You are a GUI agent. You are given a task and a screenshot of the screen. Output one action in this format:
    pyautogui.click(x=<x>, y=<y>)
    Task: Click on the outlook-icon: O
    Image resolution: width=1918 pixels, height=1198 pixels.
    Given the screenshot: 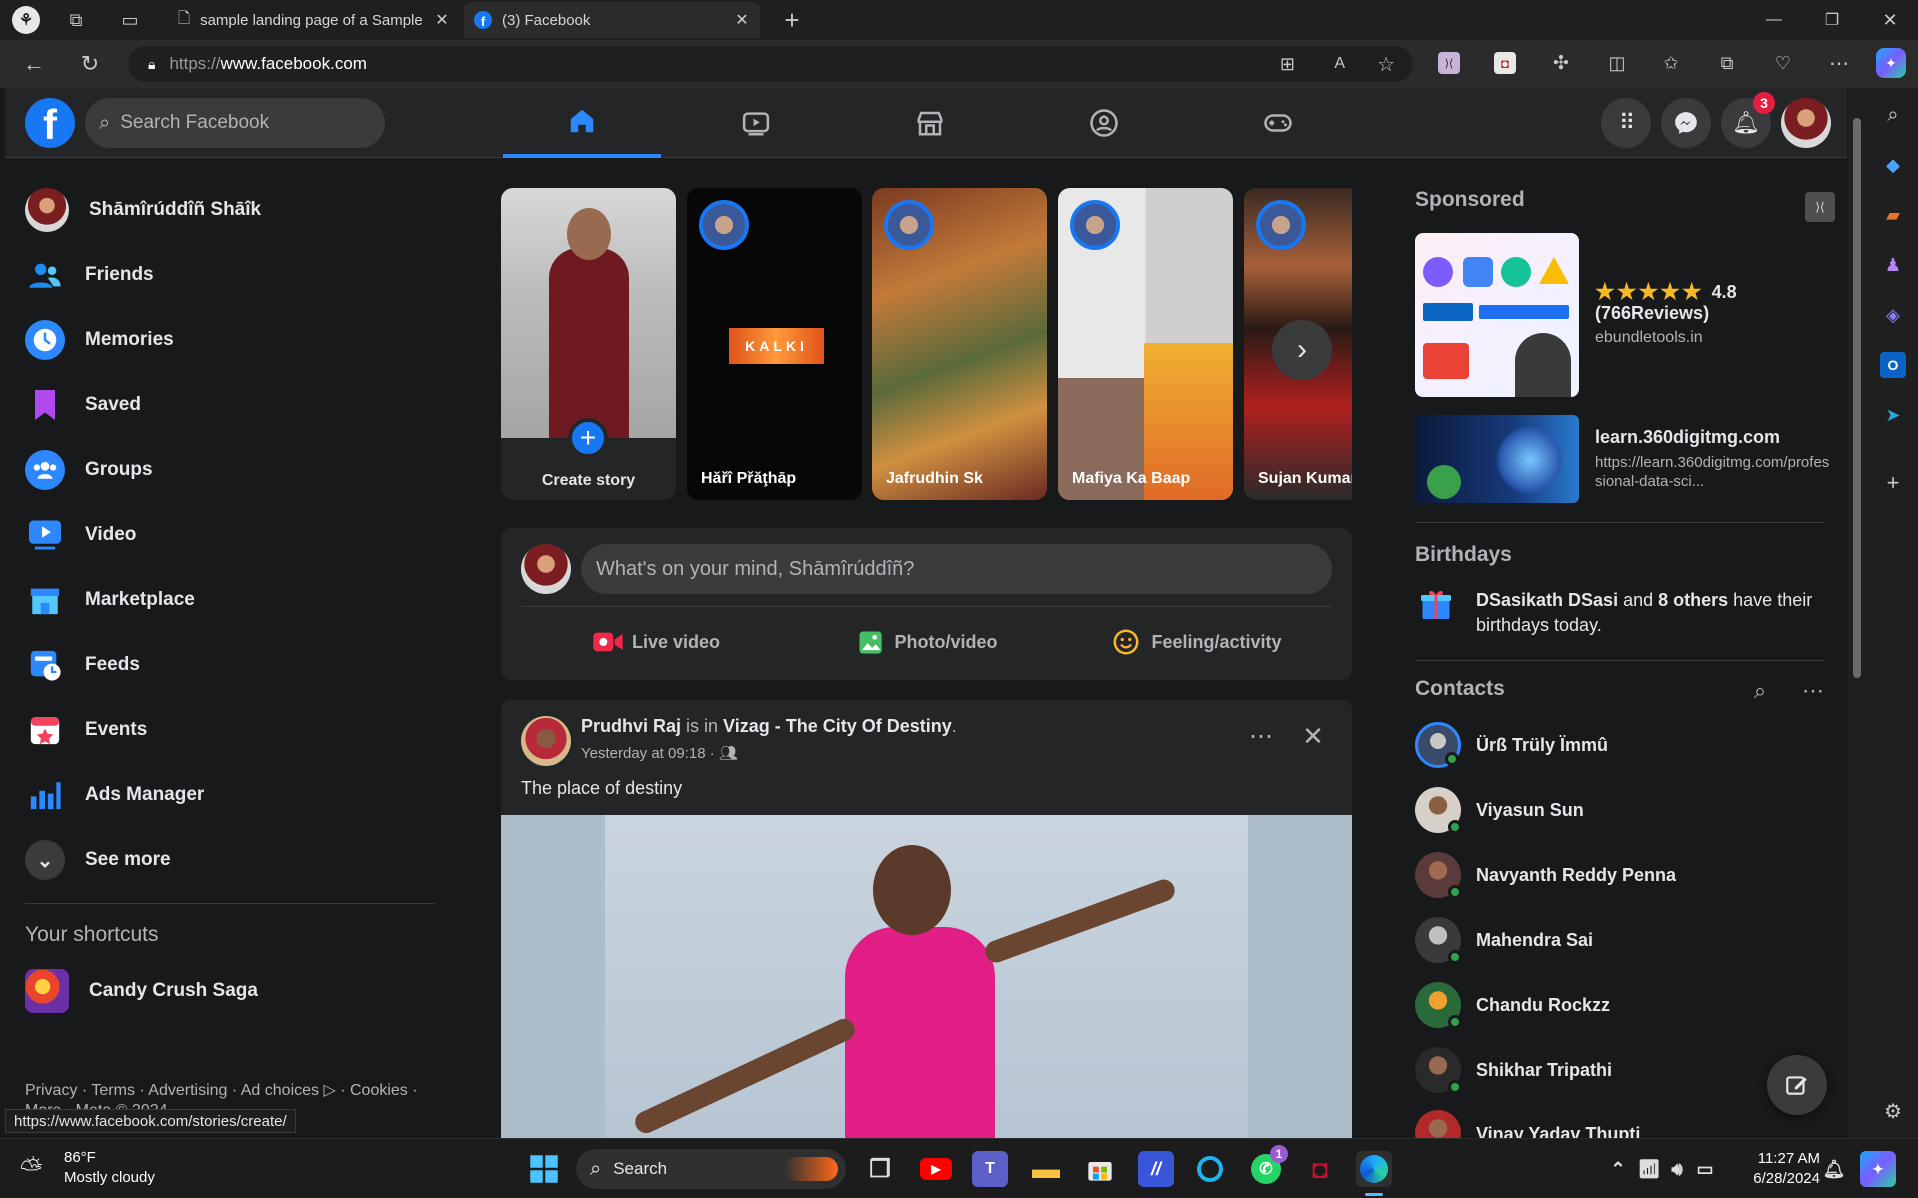 What is the action you would take?
    pyautogui.click(x=1893, y=365)
    